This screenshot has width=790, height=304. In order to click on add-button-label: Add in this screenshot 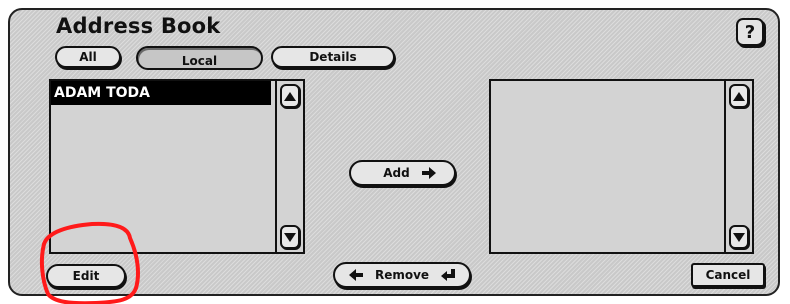, I will do `click(396, 173)`.